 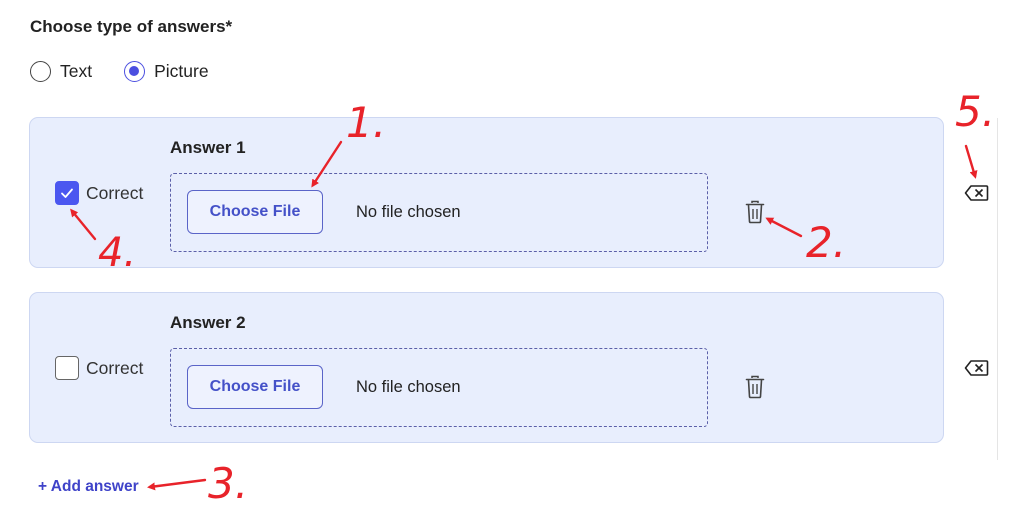 I want to click on file-dropzone-1: Choose File No file chosen, so click(x=439, y=212).